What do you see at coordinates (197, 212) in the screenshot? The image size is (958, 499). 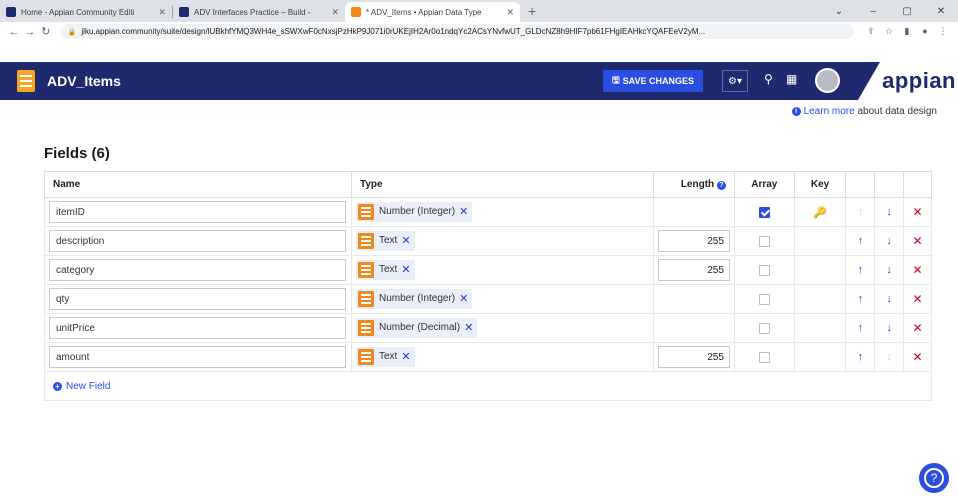 I see `field-name-input: itemID` at bounding box center [197, 212].